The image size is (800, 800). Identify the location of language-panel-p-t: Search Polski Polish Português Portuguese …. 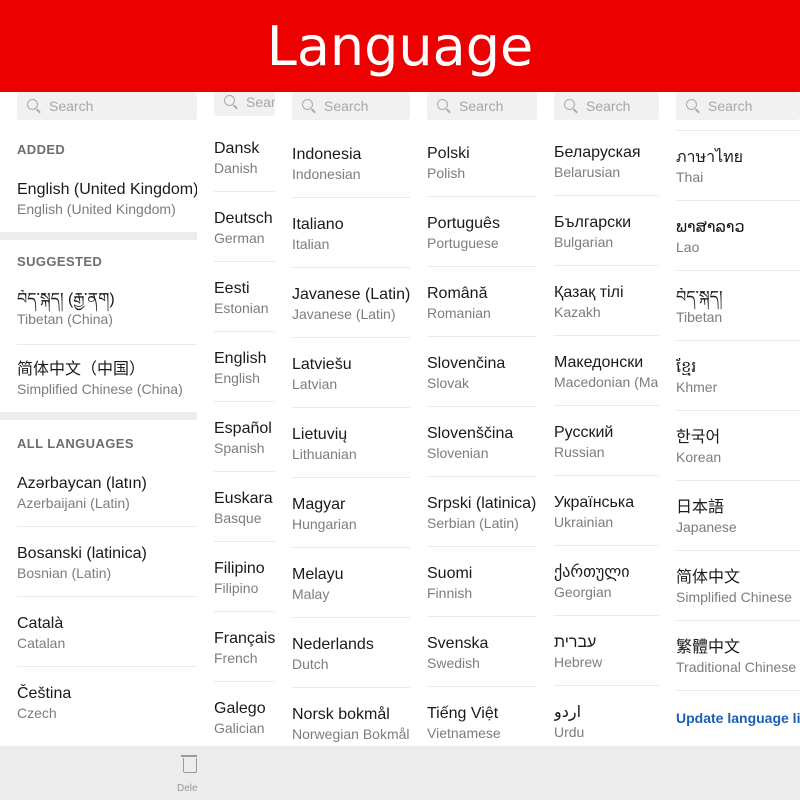
(473, 419).